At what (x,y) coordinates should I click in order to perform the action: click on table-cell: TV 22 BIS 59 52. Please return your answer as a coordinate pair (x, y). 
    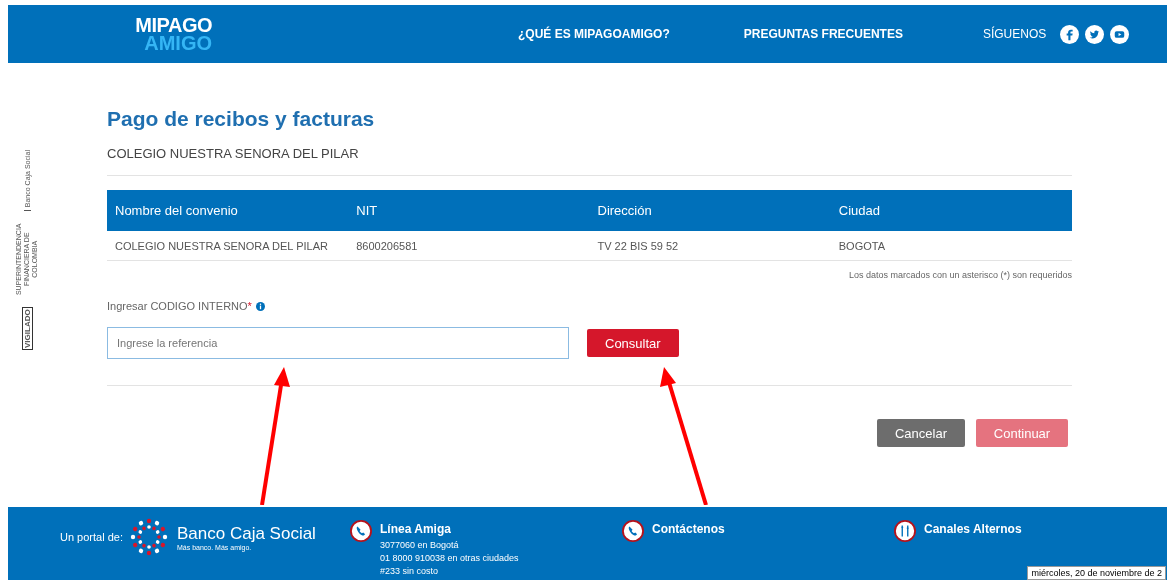
    Looking at the image, I should click on (710, 246).